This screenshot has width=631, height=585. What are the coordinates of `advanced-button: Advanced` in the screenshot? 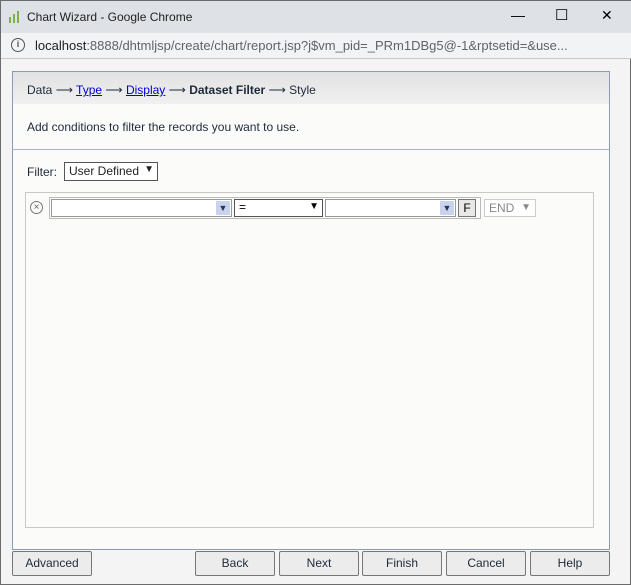 It's located at (52, 563).